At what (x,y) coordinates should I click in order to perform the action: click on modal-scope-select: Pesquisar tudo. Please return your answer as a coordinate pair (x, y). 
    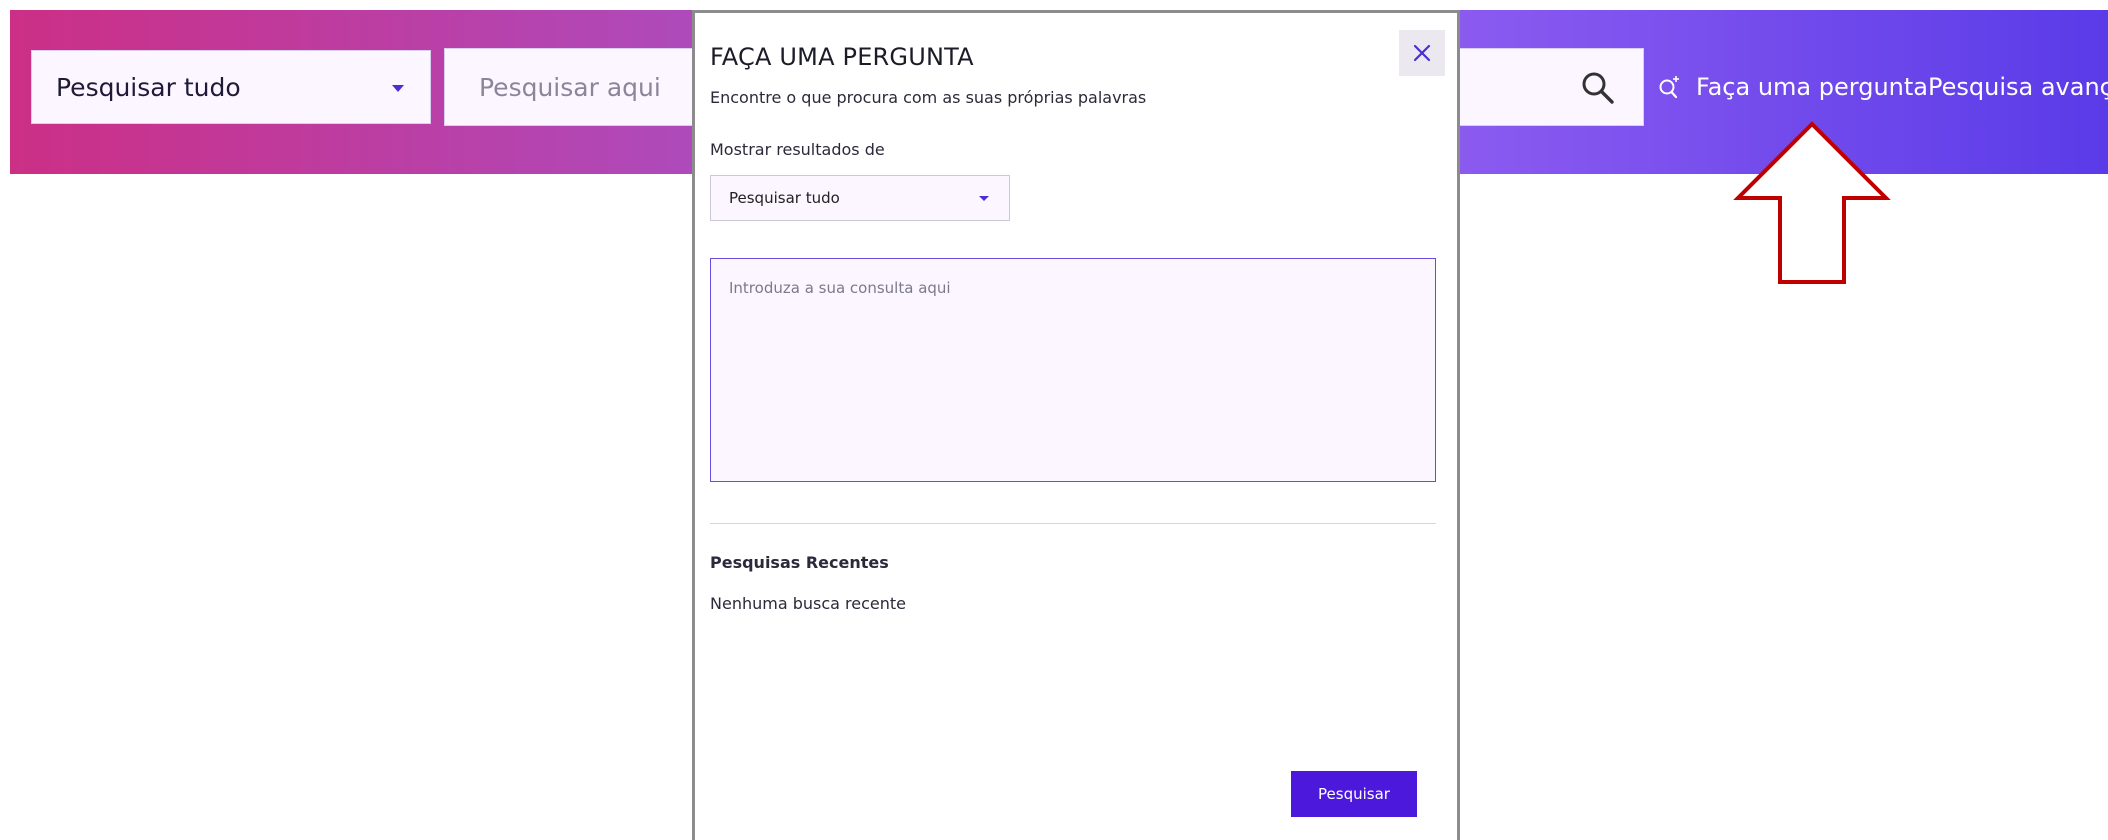
    Looking at the image, I should click on (860, 198).